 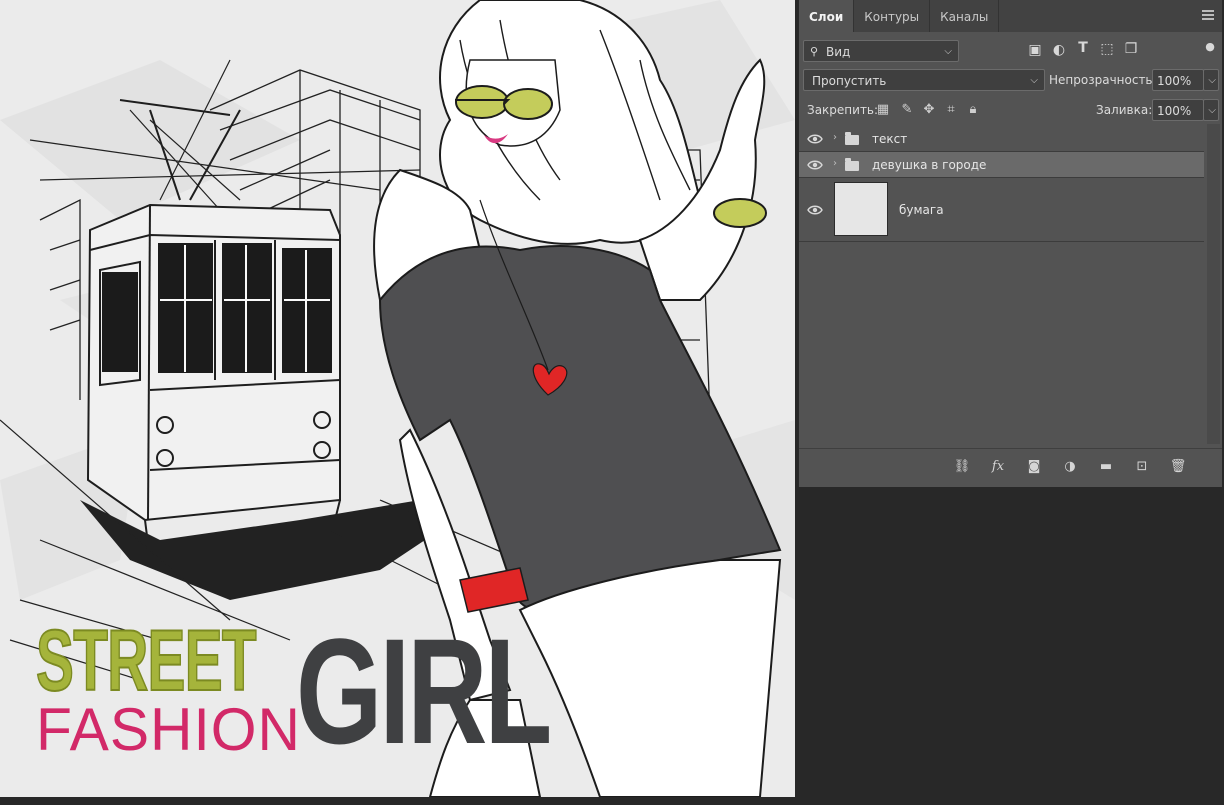 What do you see at coordinates (929, 110) in the screenshot?
I see `lock-position-icon: ✥` at bounding box center [929, 110].